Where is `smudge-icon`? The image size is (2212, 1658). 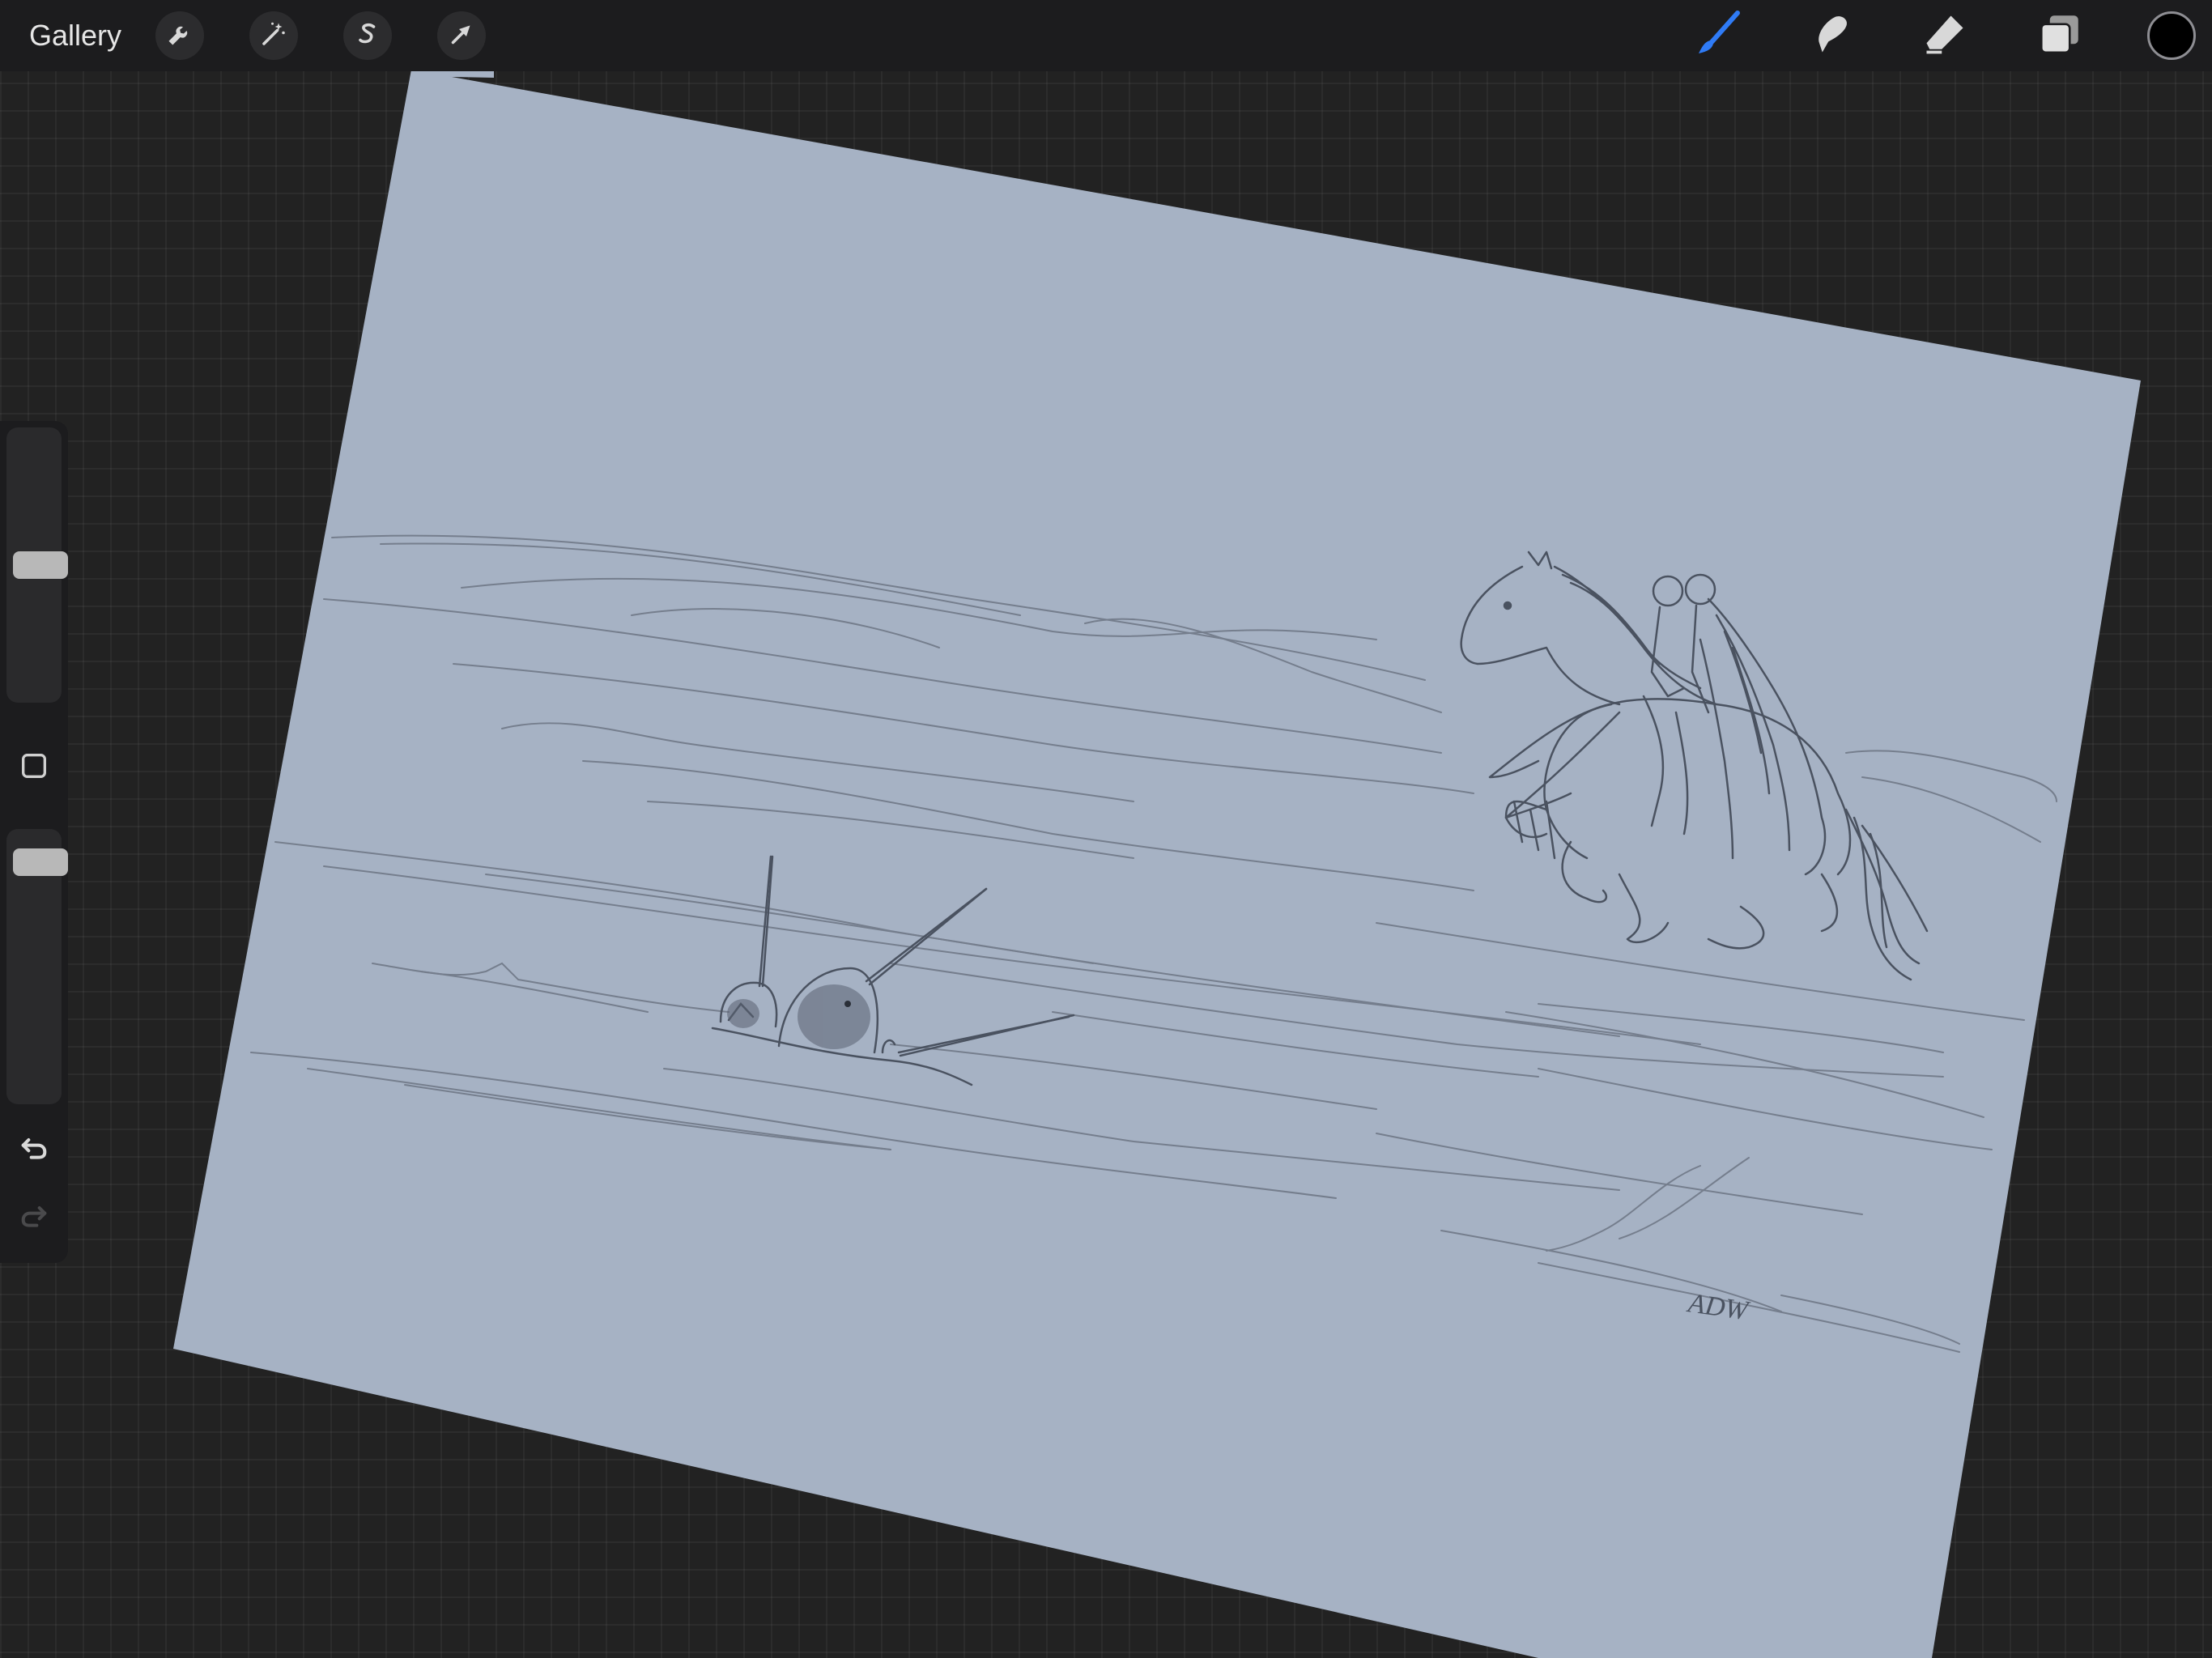 smudge-icon is located at coordinates (1831, 36).